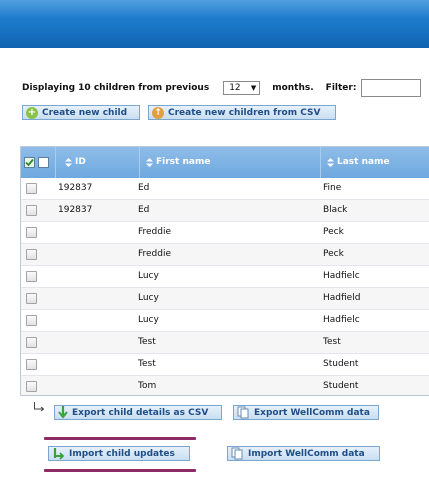  What do you see at coordinates (225, 365) in the screenshot?
I see `table-row: Test Student` at bounding box center [225, 365].